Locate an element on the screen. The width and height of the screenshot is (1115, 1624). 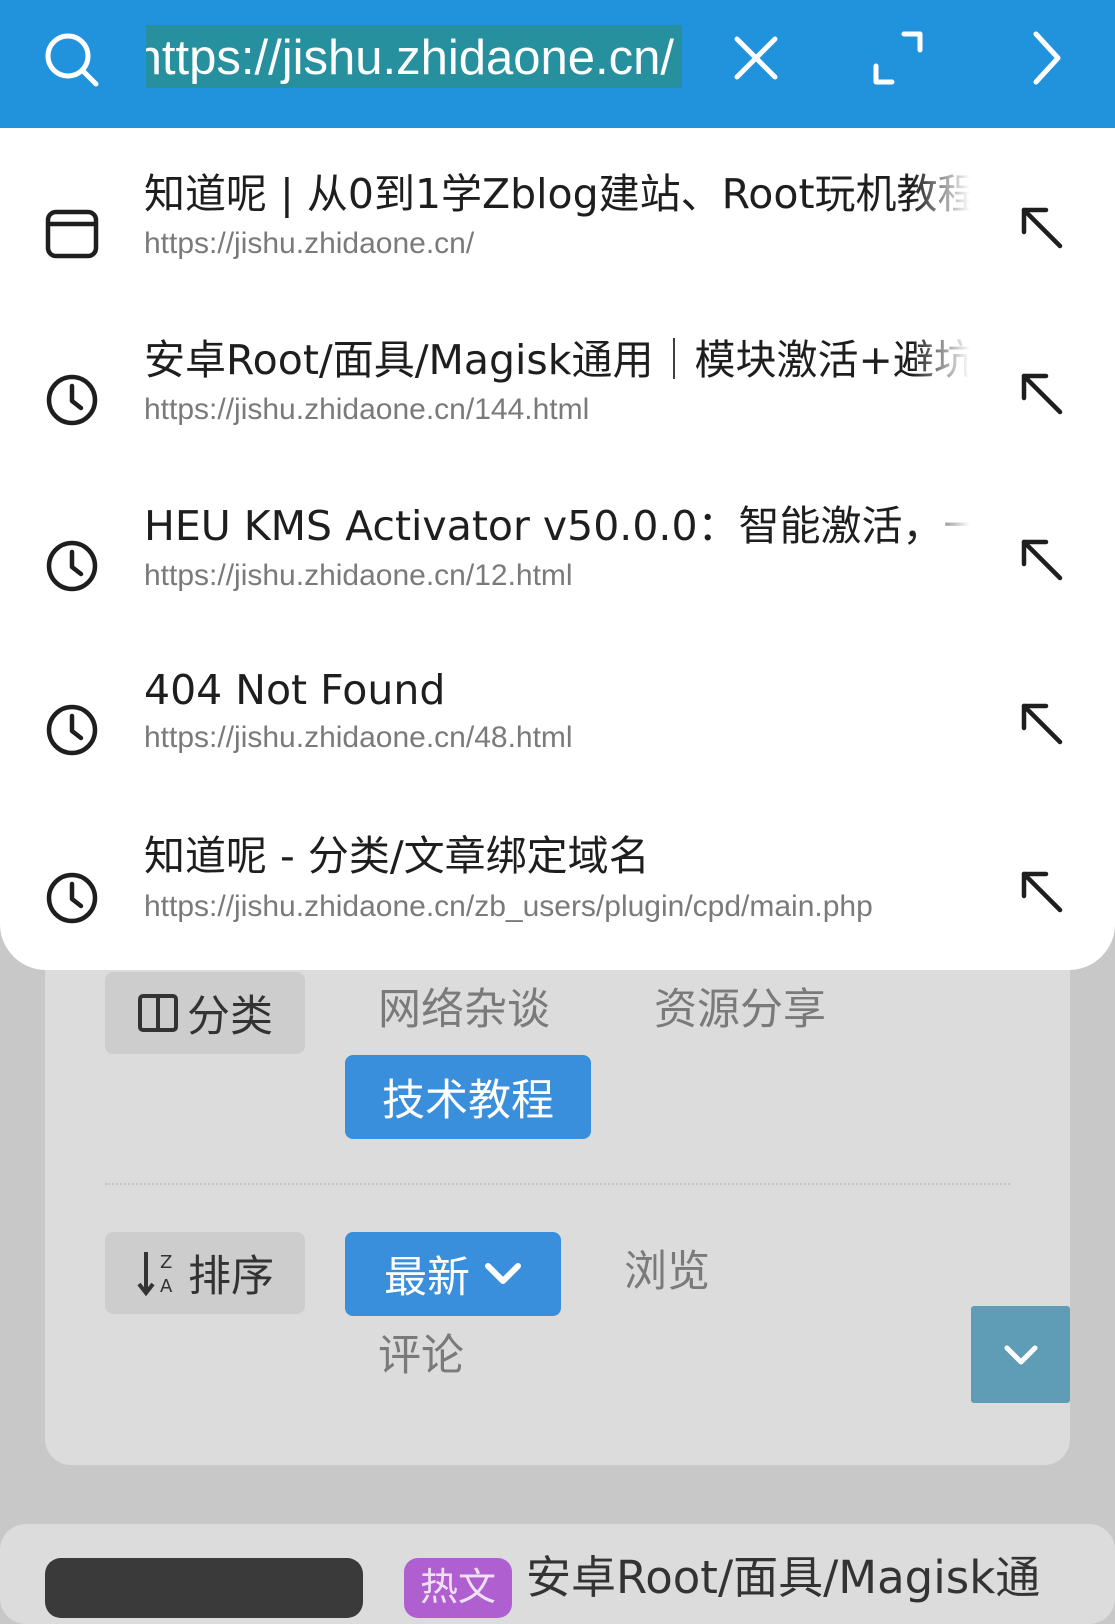
close-icon is located at coordinates (756, 58).